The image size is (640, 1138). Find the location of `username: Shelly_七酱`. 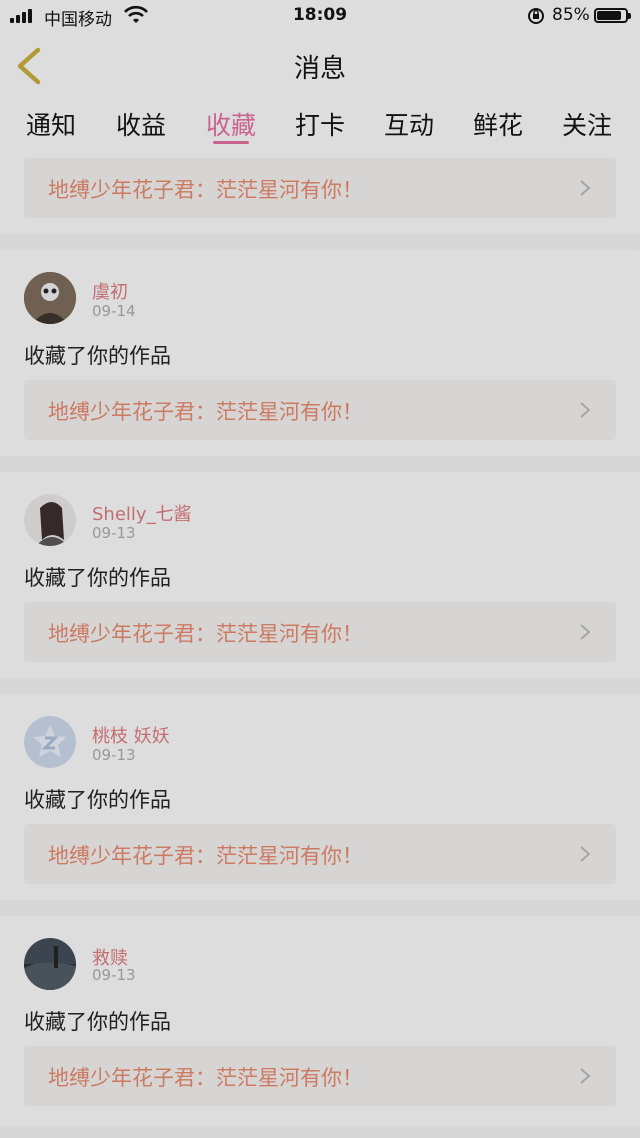

username: Shelly_七酱 is located at coordinates (142, 513).